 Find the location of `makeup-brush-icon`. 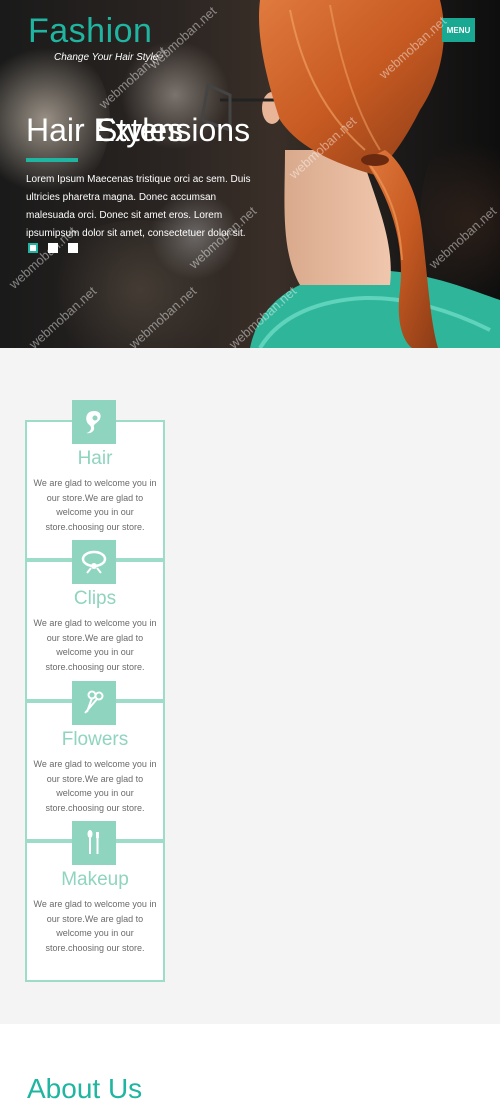

makeup-brush-icon is located at coordinates (94, 843).